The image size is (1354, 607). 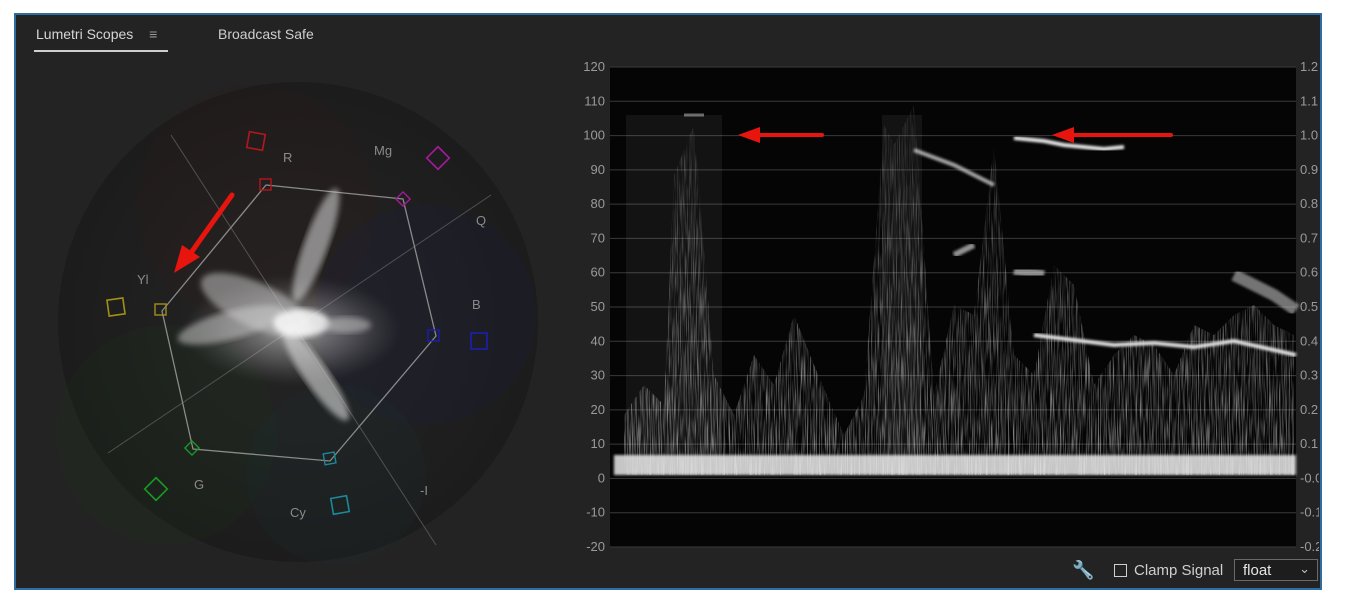 What do you see at coordinates (1309, 237) in the screenshot?
I see `right-tick-label: 0.7` at bounding box center [1309, 237].